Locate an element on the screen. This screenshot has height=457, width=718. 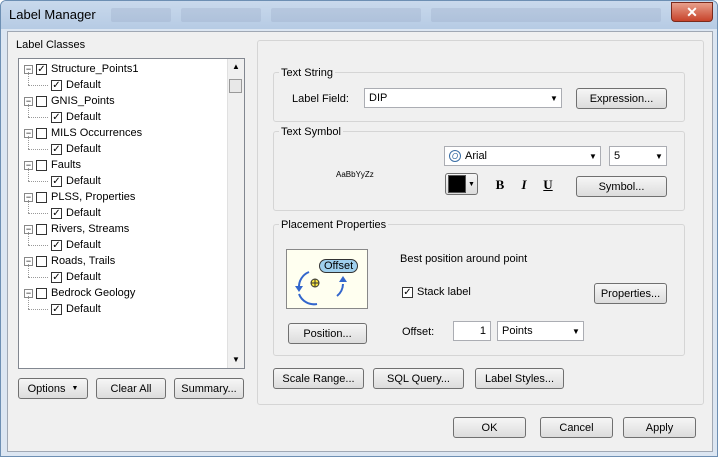
label-class-item: − PLSS, Properties is located at coordinates (79, 197).